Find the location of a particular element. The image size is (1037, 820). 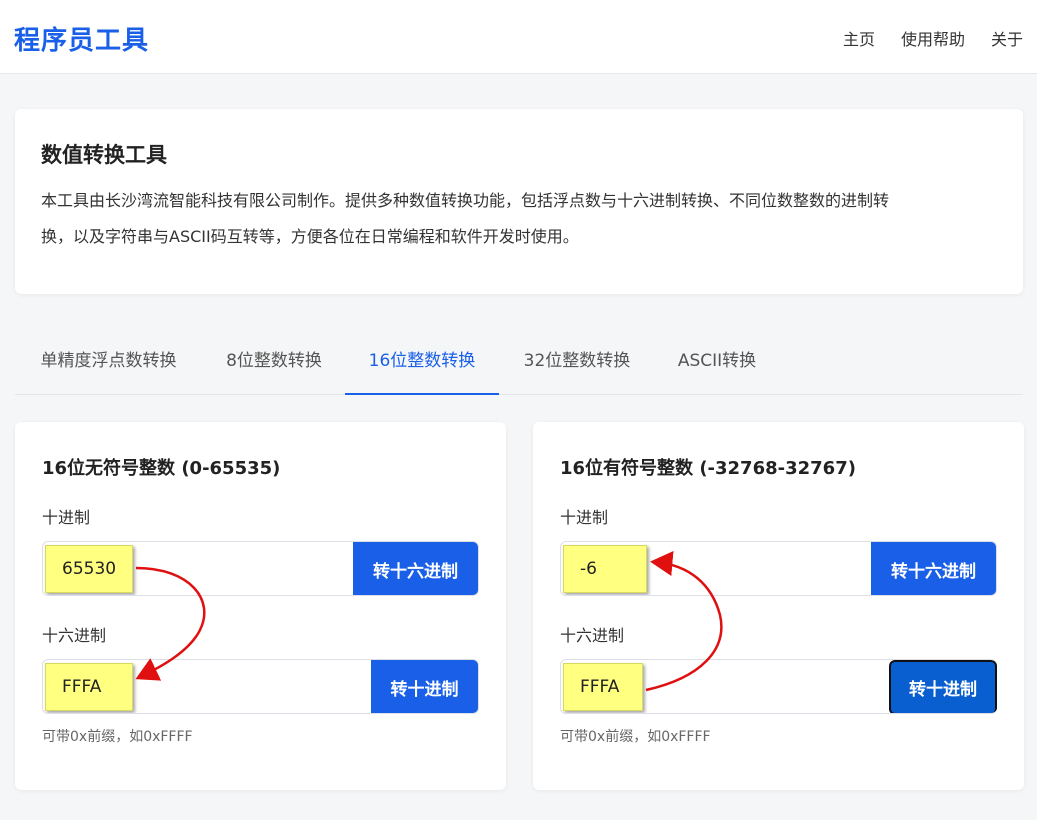

site-logo: 程序员工具 is located at coordinates (81, 38).